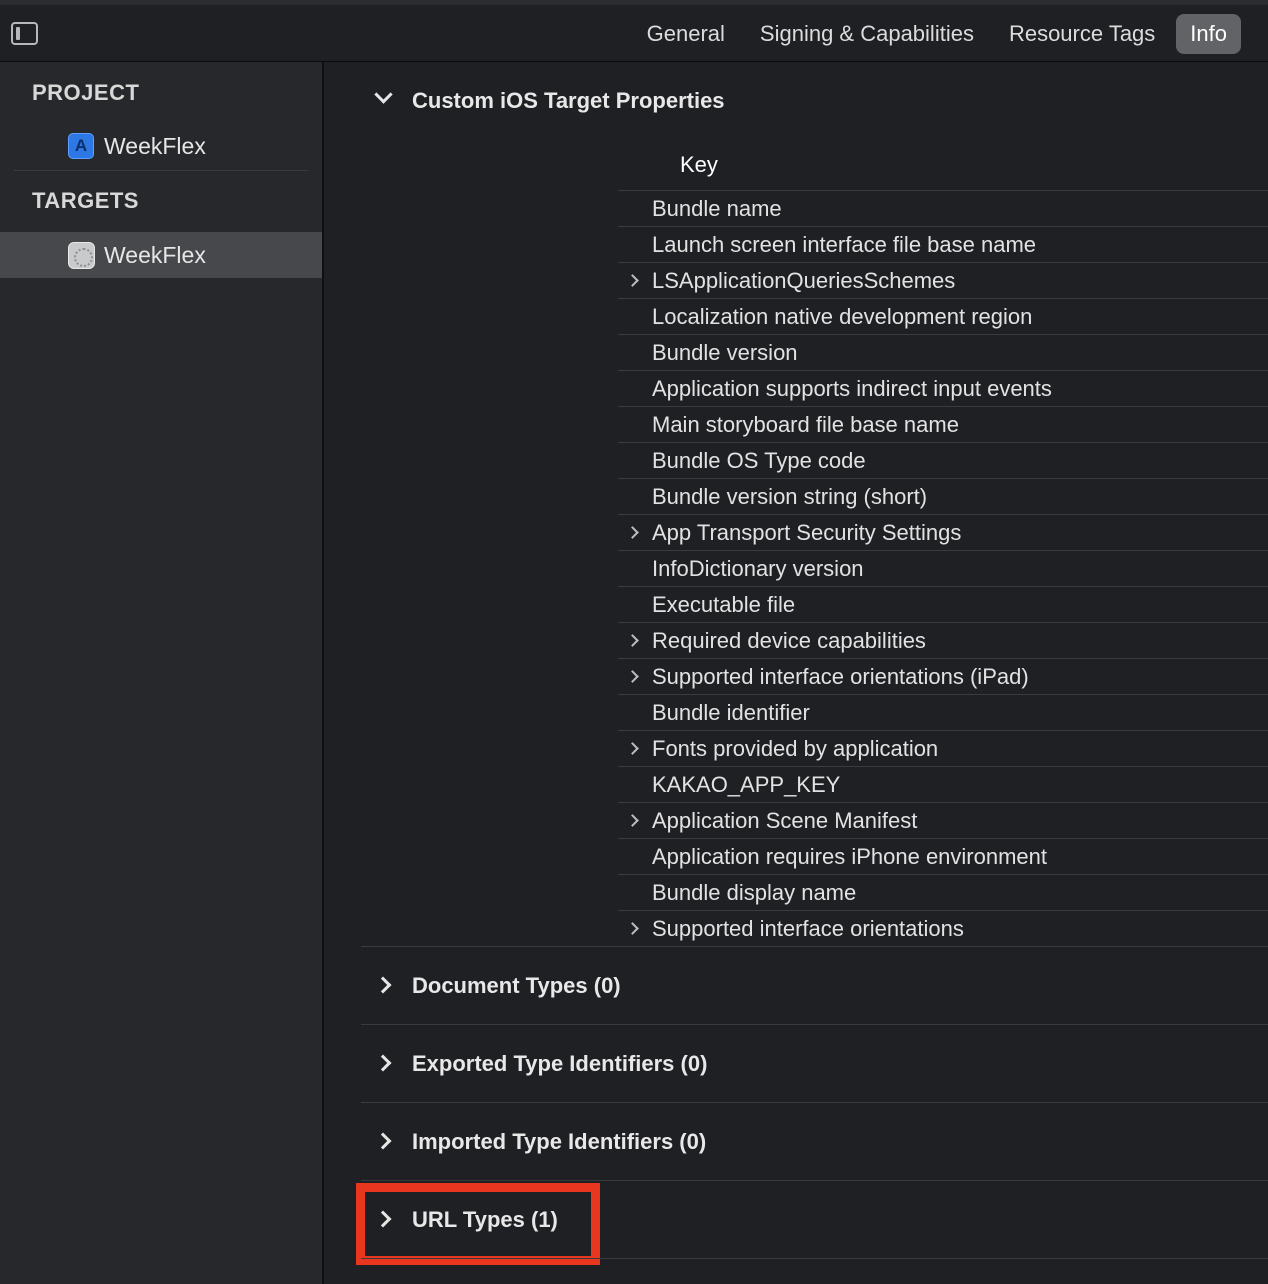 Image resolution: width=1268 pixels, height=1284 pixels. I want to click on table-row: App Transport Security Settings, so click(943, 532).